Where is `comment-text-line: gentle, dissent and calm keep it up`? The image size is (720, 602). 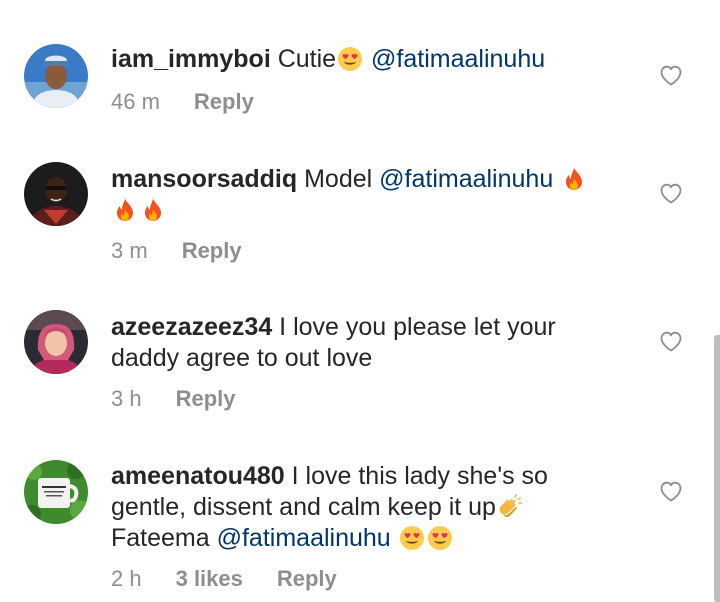
comment-text-line: gentle, dissent and calm keep it up is located at coordinates (303, 507).